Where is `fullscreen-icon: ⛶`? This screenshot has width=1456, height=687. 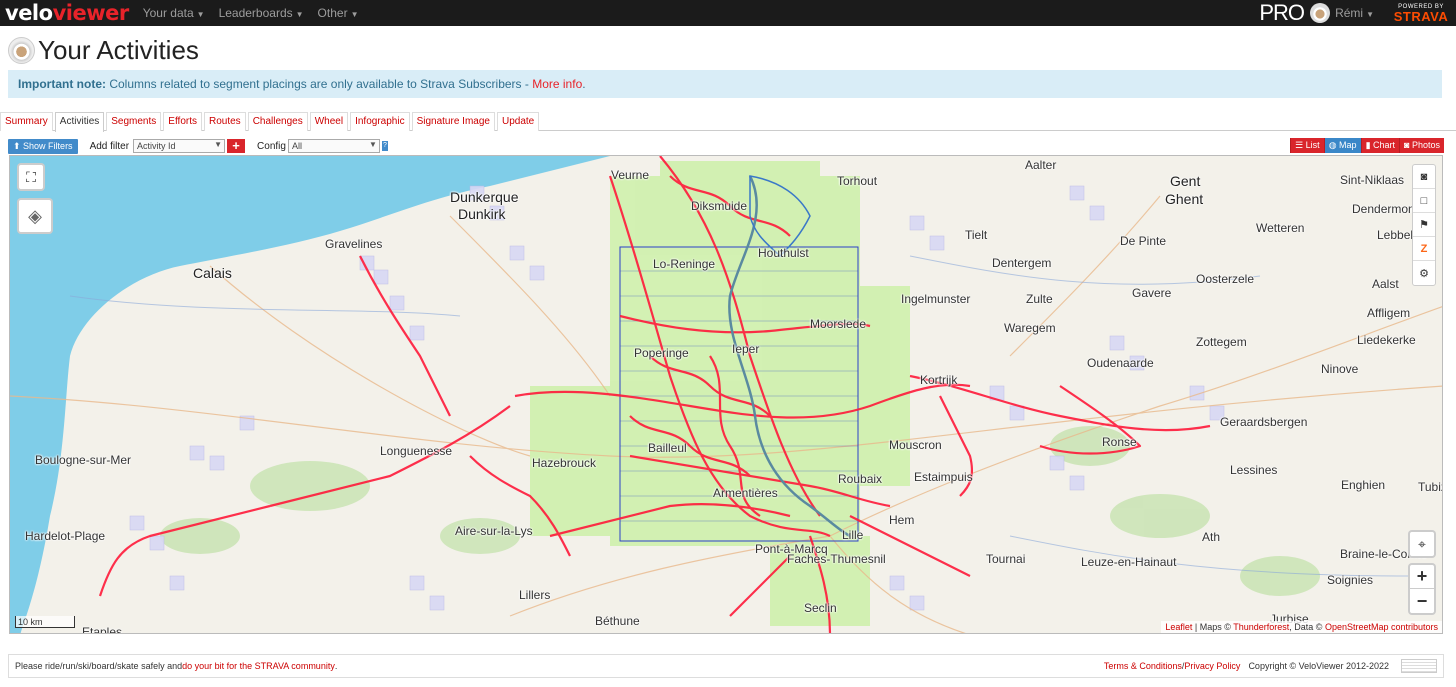
fullscreen-icon: ⛶ is located at coordinates (31, 176).